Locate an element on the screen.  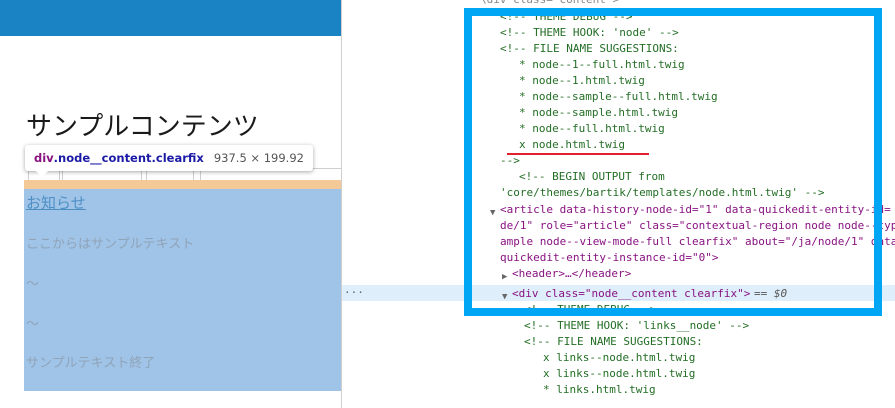
notice-link: お知らせ is located at coordinates (56, 202).